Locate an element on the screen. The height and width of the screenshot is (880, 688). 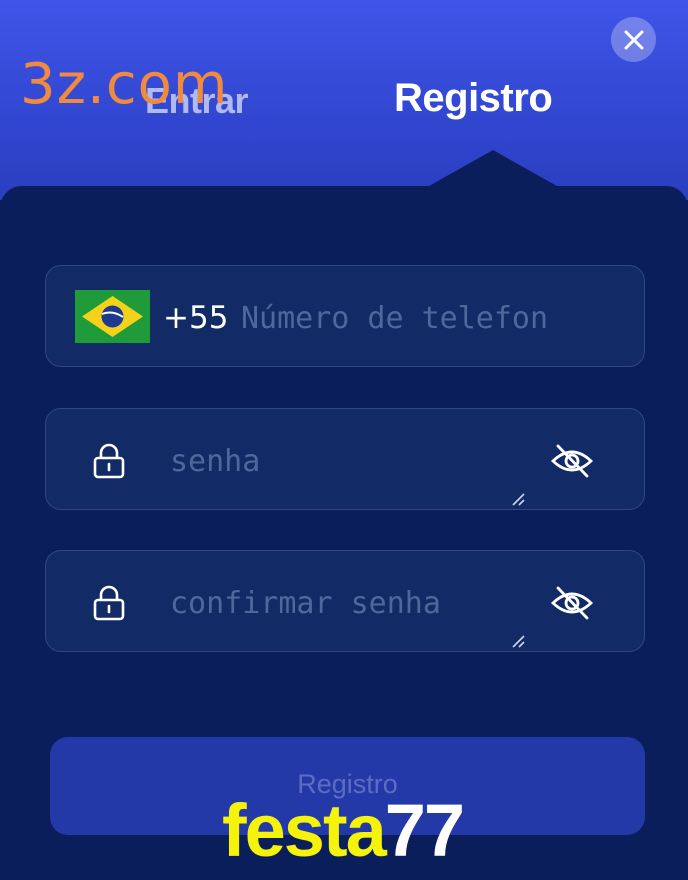
watermark-top: 3z.com is located at coordinates (124, 84).